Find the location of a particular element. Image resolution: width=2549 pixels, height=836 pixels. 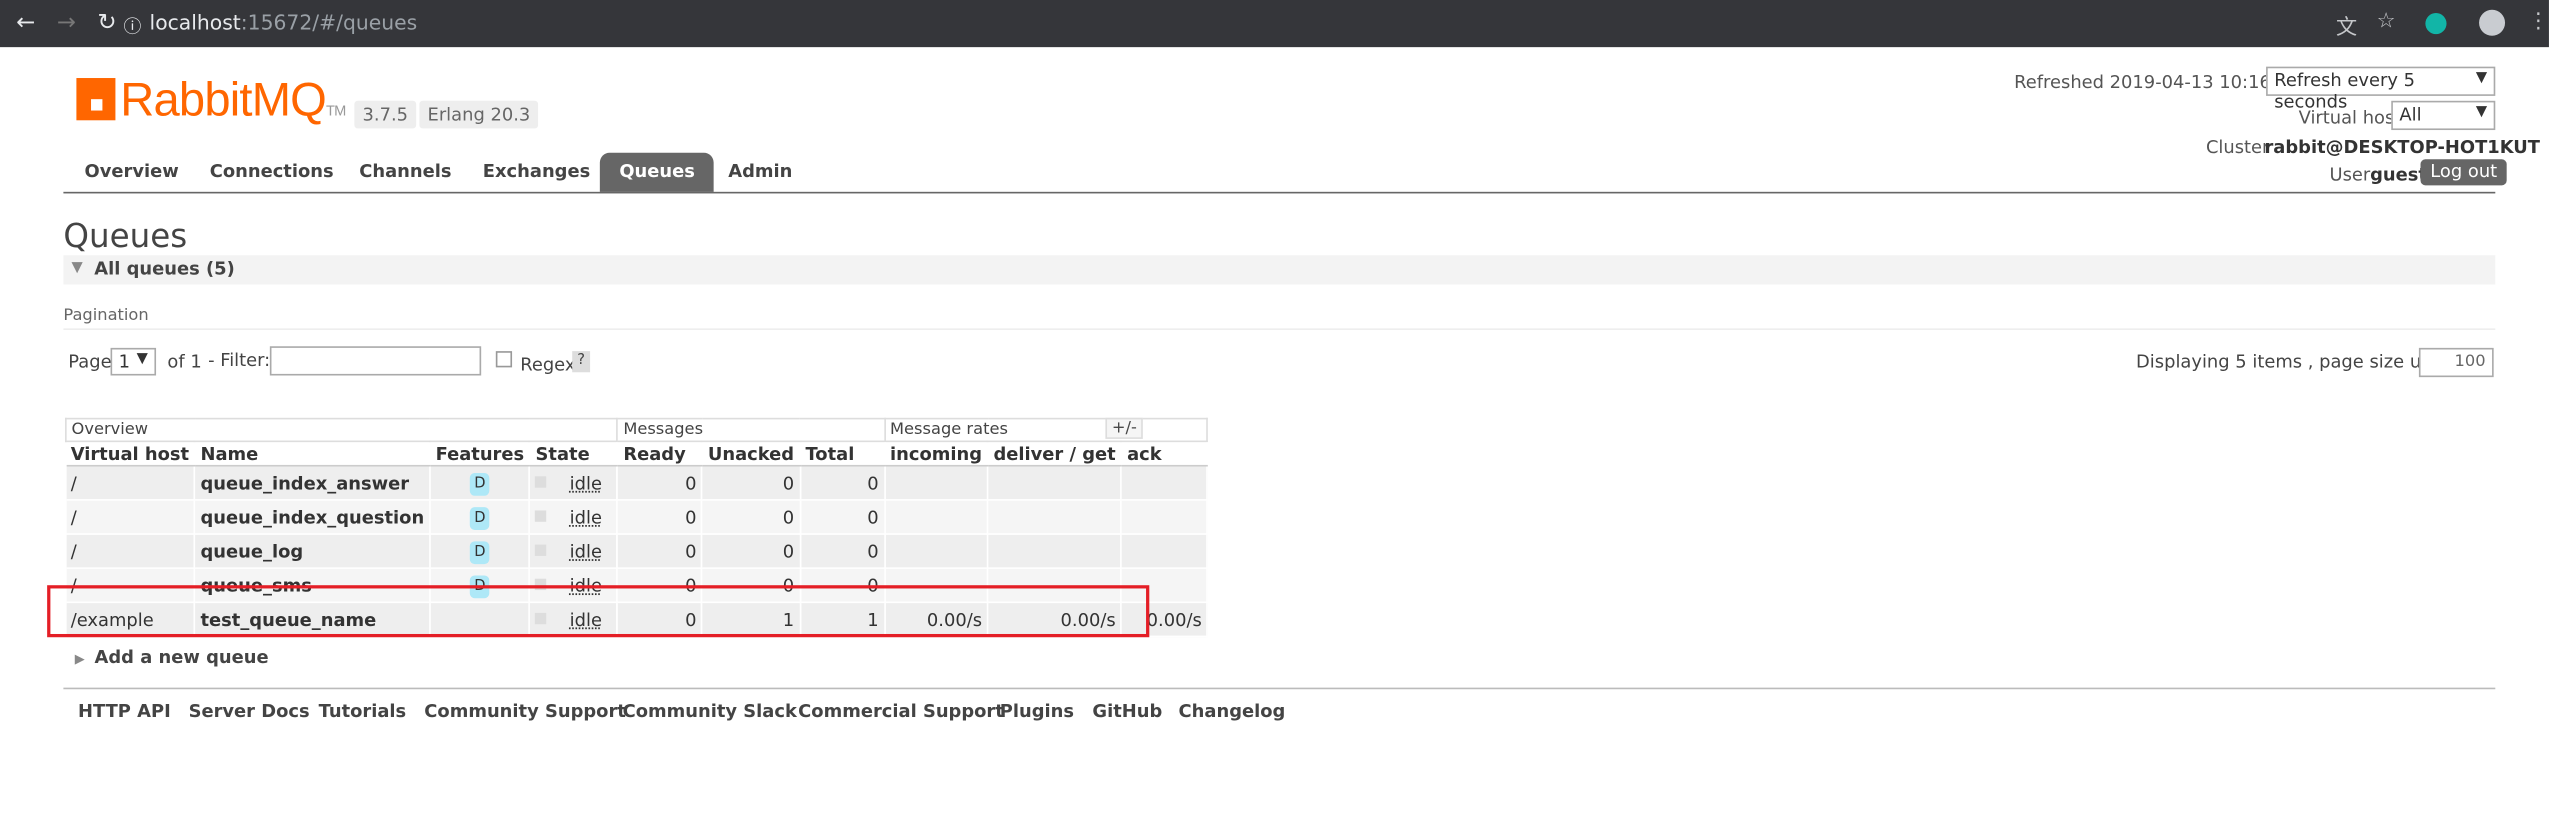

group-messages: Messages is located at coordinates (751, 430).